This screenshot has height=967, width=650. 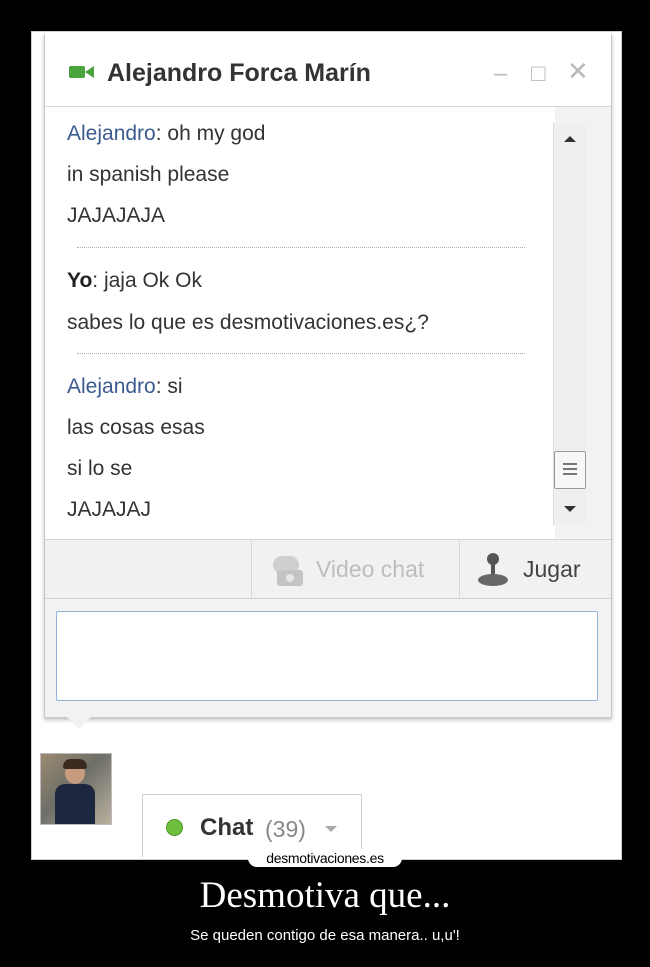 I want to click on play-button: Jugar, so click(x=528, y=573).